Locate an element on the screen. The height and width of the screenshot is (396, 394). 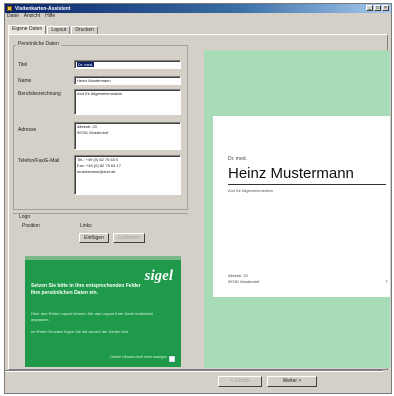
title-value: Dr. med. is located at coordinates (86, 64).